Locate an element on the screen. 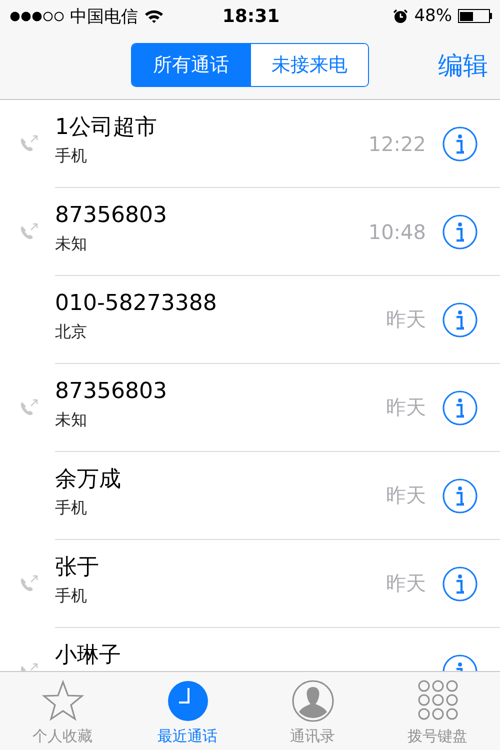 This screenshot has height=750, width=500. caller-name: 张于 is located at coordinates (77, 568).